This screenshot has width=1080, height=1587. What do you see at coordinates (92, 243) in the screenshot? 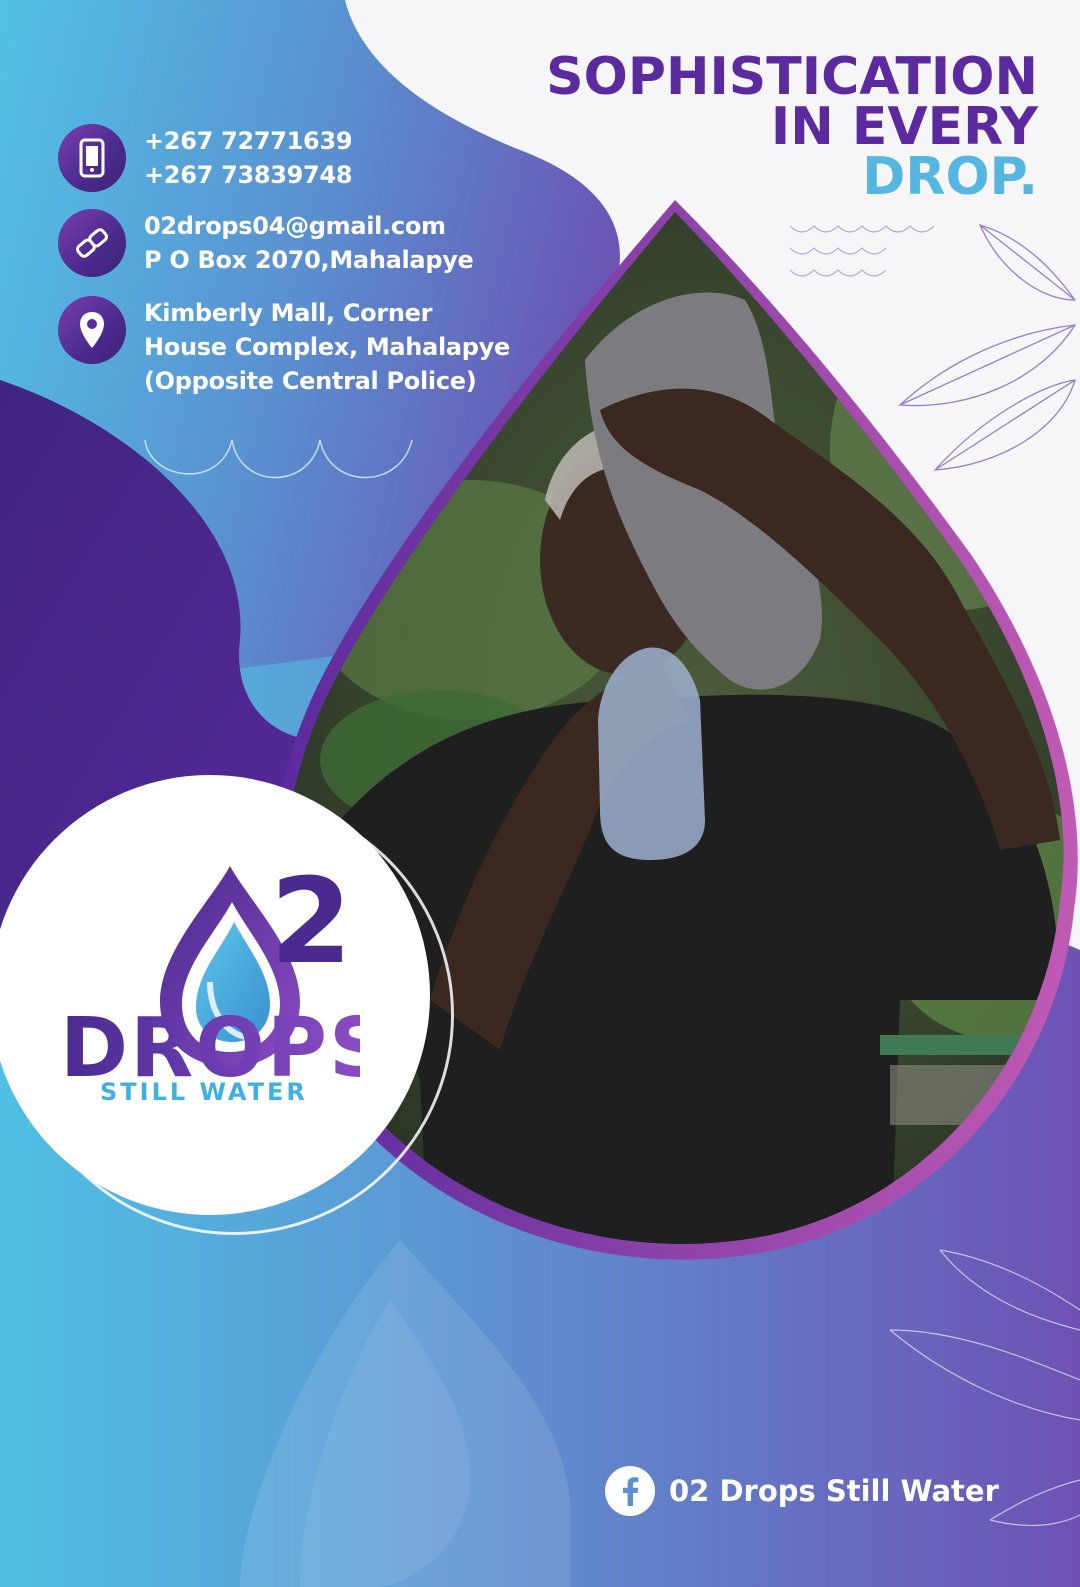
I see `link-icon` at bounding box center [92, 243].